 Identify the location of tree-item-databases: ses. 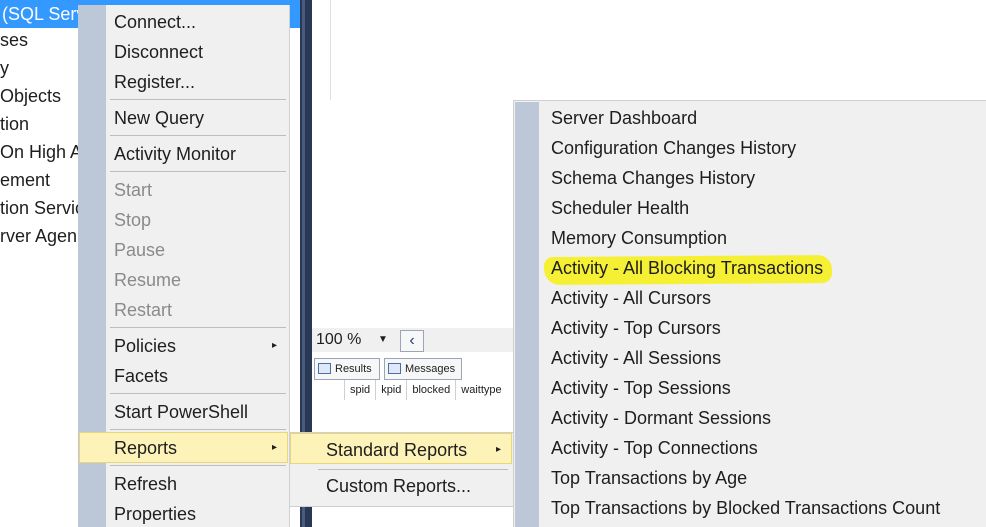
(14, 40).